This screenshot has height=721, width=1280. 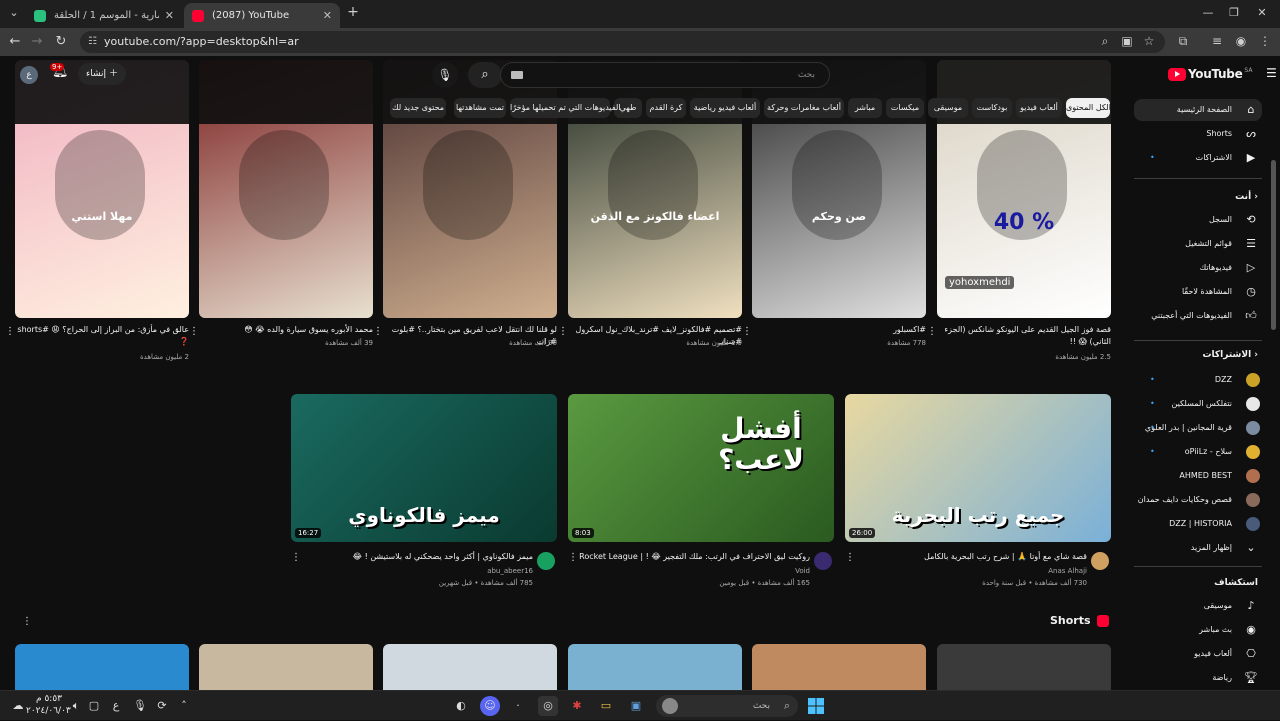 I want to click on scrollbar, so click(x=1273, y=245).